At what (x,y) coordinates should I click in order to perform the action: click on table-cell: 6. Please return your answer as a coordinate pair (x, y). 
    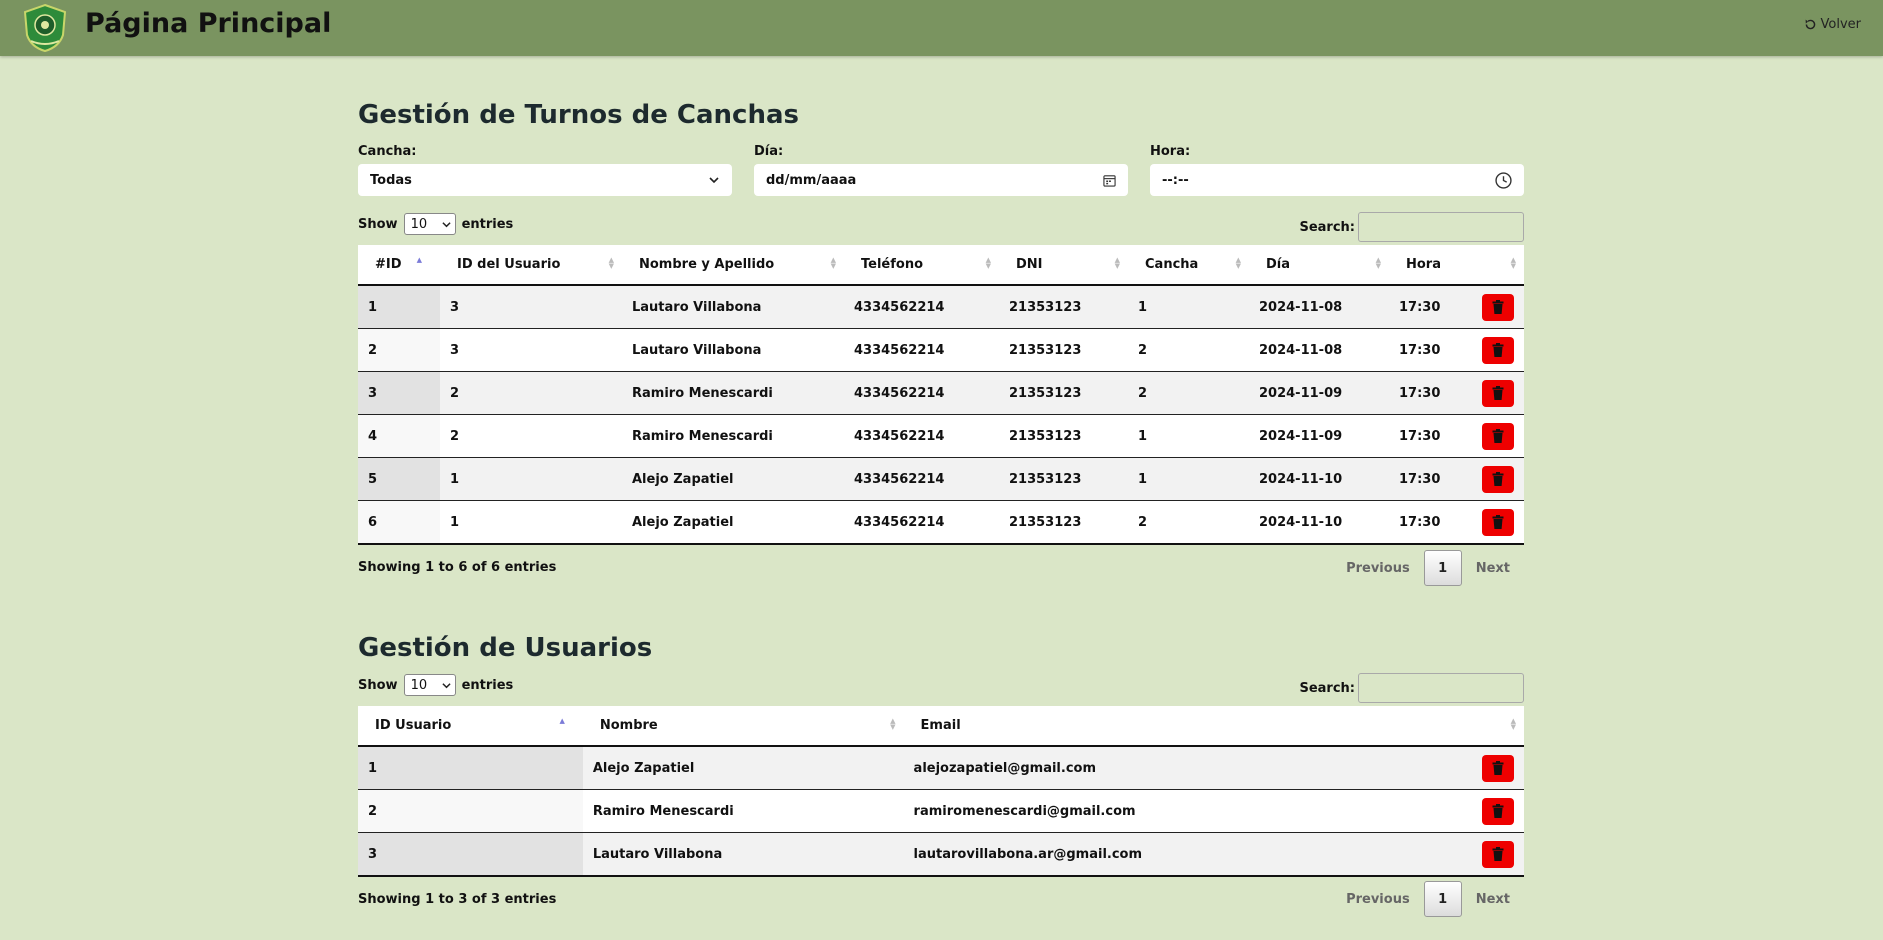
    Looking at the image, I should click on (399, 522).